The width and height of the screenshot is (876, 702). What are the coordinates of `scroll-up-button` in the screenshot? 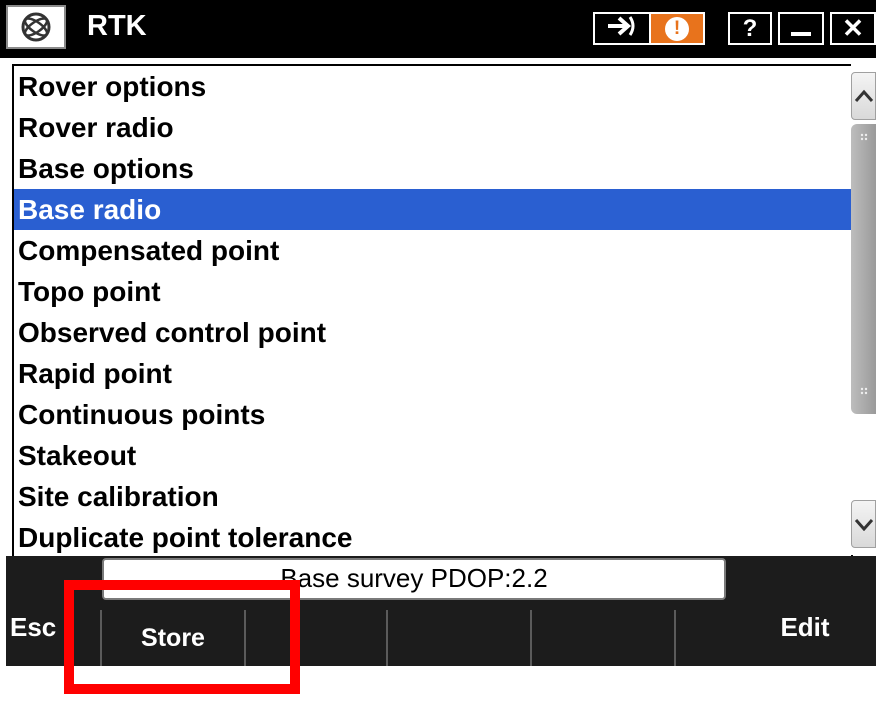 It's located at (863, 96).